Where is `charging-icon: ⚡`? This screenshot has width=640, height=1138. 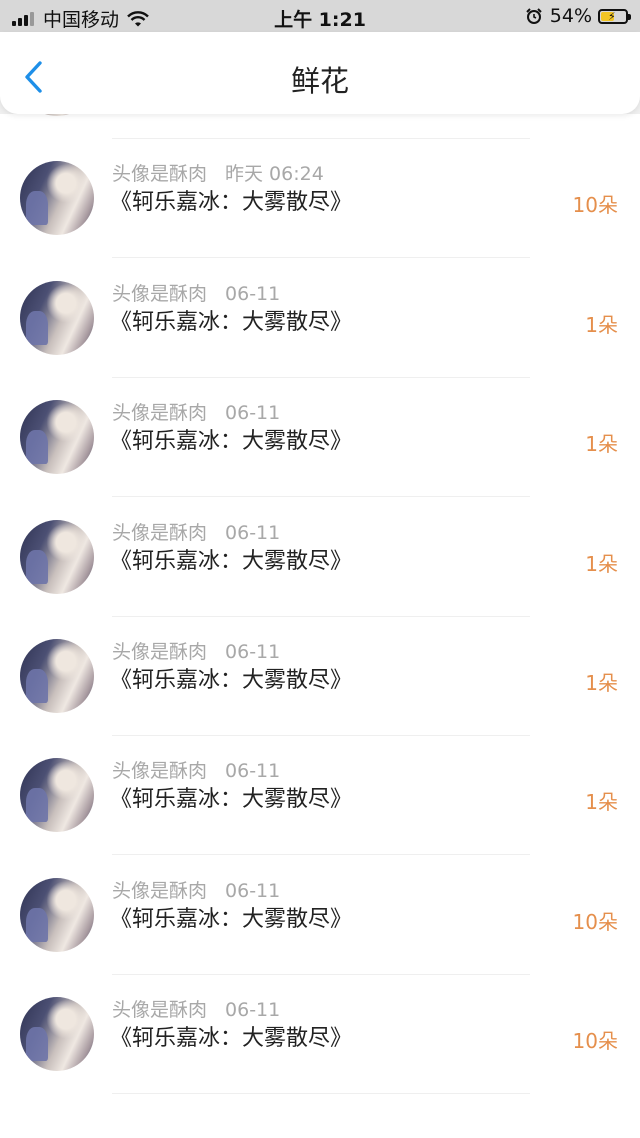
charging-icon: ⚡ is located at coordinates (612, 16).